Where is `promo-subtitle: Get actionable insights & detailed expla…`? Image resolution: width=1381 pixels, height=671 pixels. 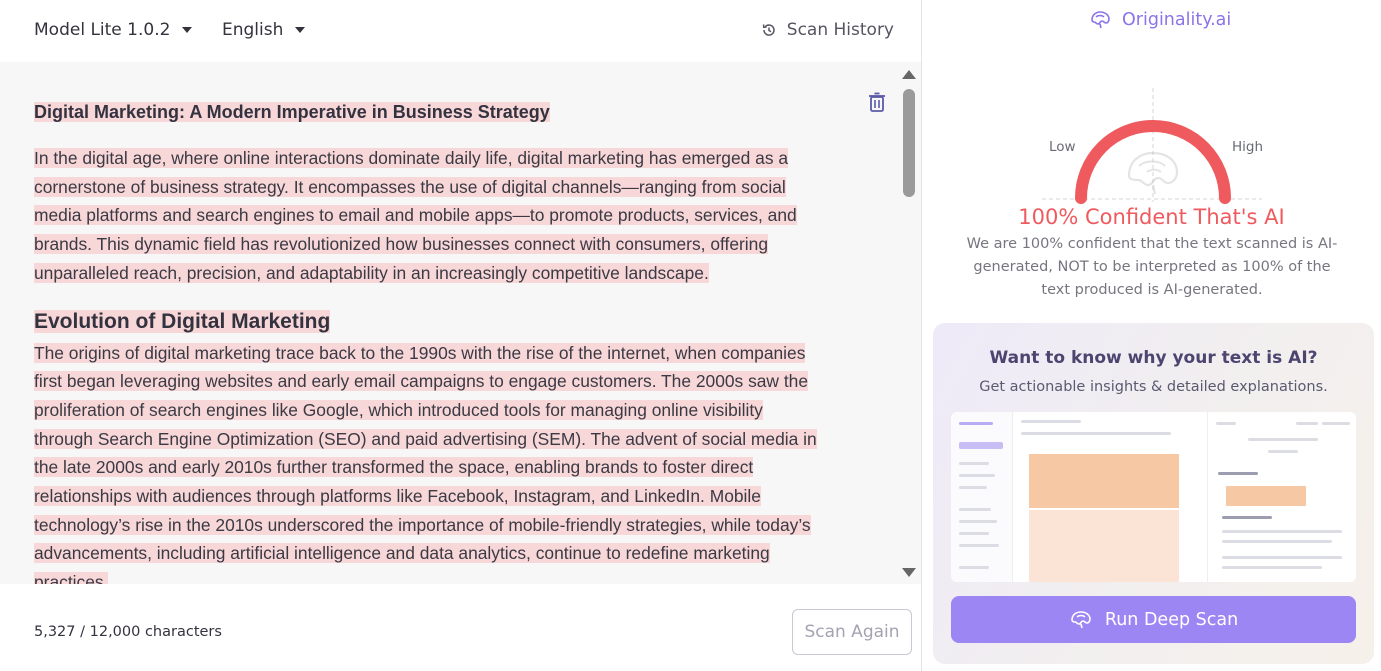
promo-subtitle: Get actionable insights & detailed expla… is located at coordinates (1153, 387).